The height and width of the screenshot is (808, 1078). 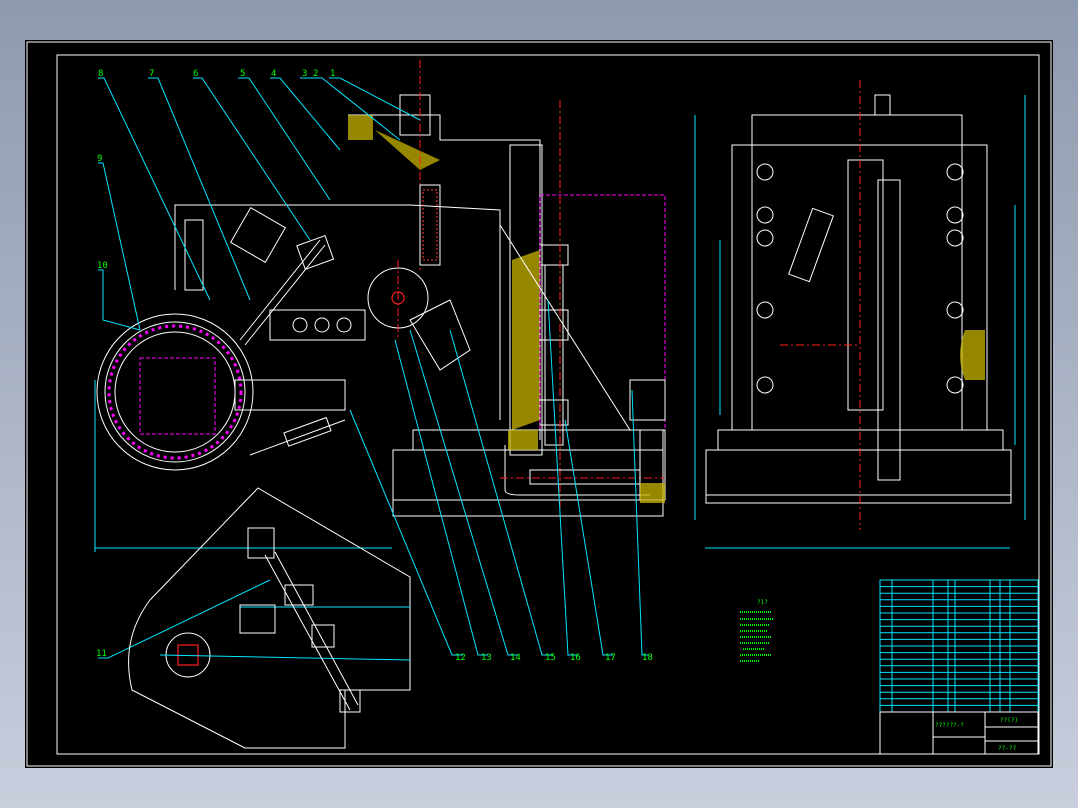 What do you see at coordinates (99, 159) in the screenshot?
I see `balloon-9: 9` at bounding box center [99, 159].